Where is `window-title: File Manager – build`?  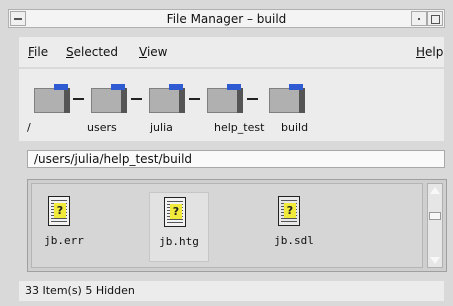
window-title: File Manager – build is located at coordinates (226, 19).